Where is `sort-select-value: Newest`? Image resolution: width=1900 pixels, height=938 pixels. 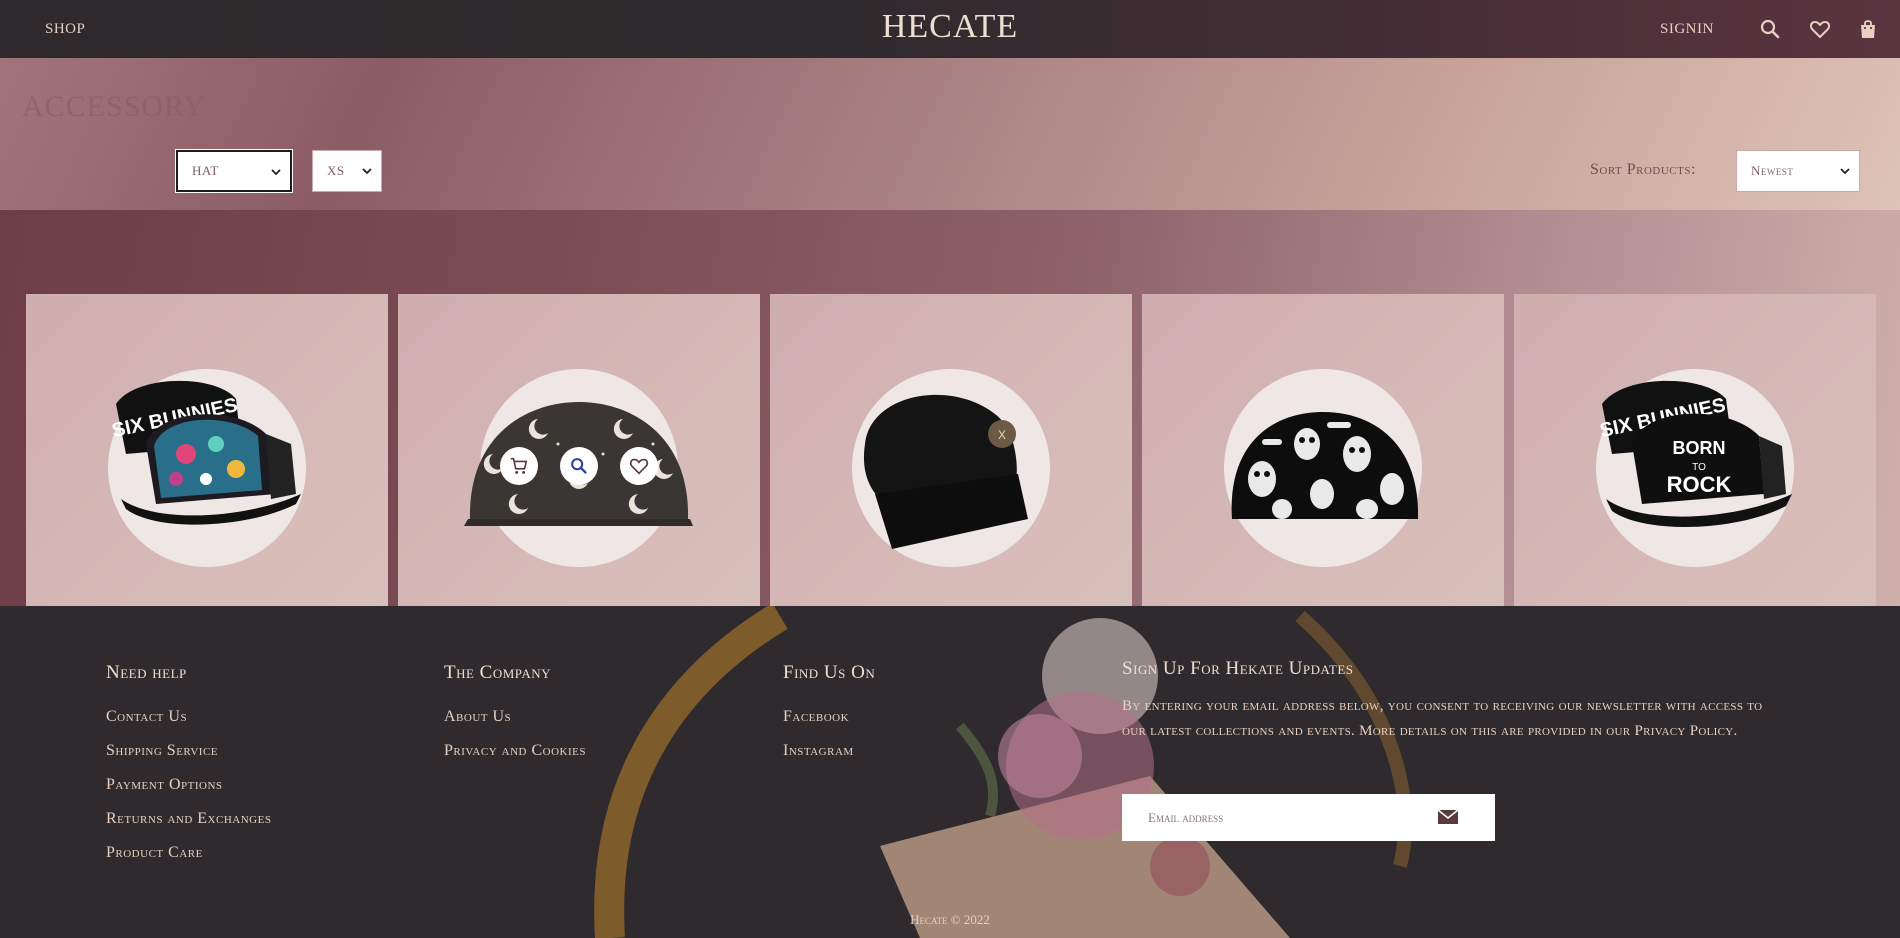 sort-select-value: Newest is located at coordinates (1772, 170).